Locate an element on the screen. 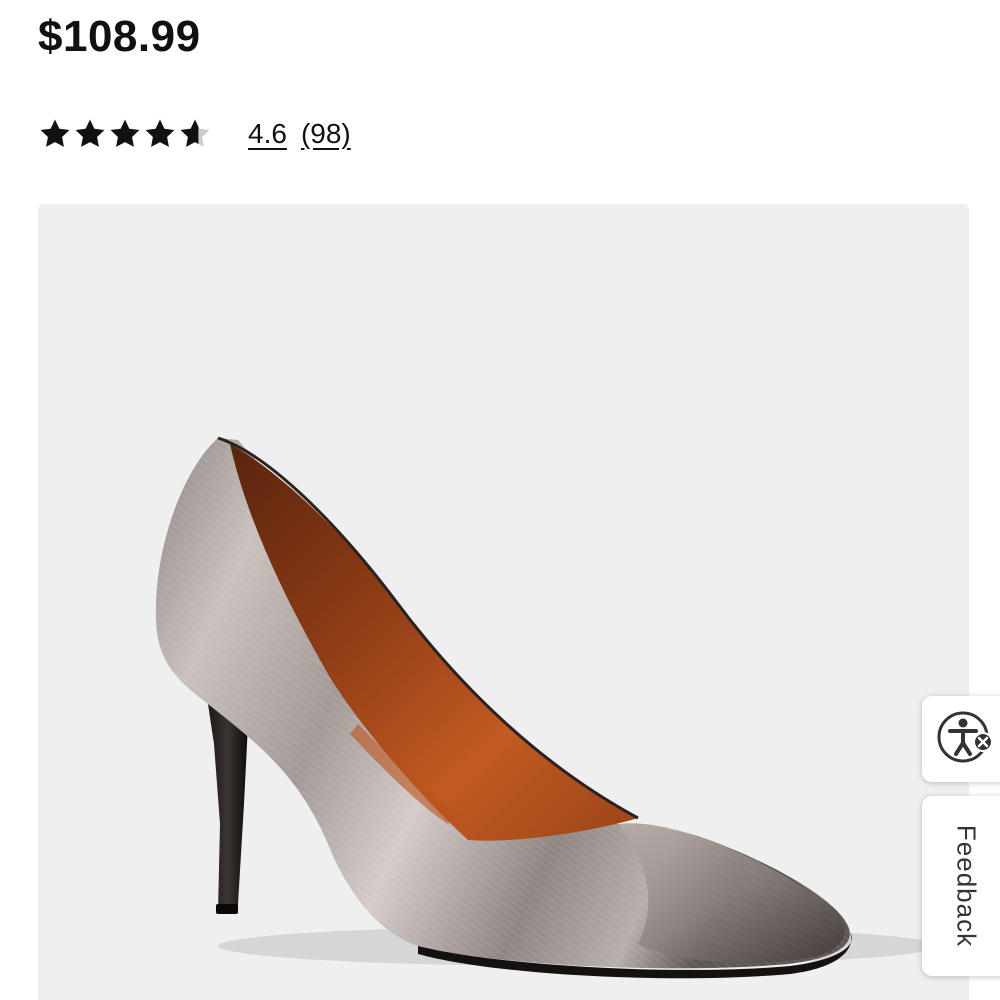  star-rating is located at coordinates (126, 134).